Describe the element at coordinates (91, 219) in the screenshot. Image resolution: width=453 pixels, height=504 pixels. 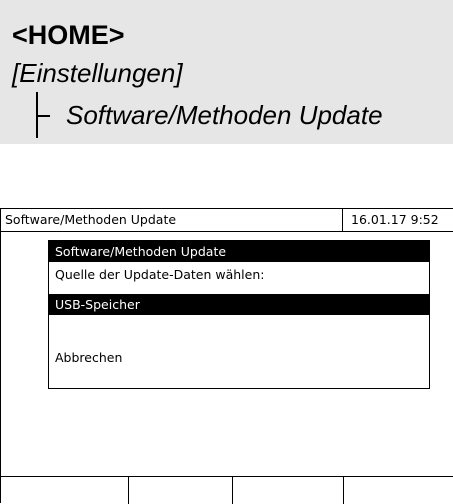
I see `screen-title: Software/Methoden Update` at that location.